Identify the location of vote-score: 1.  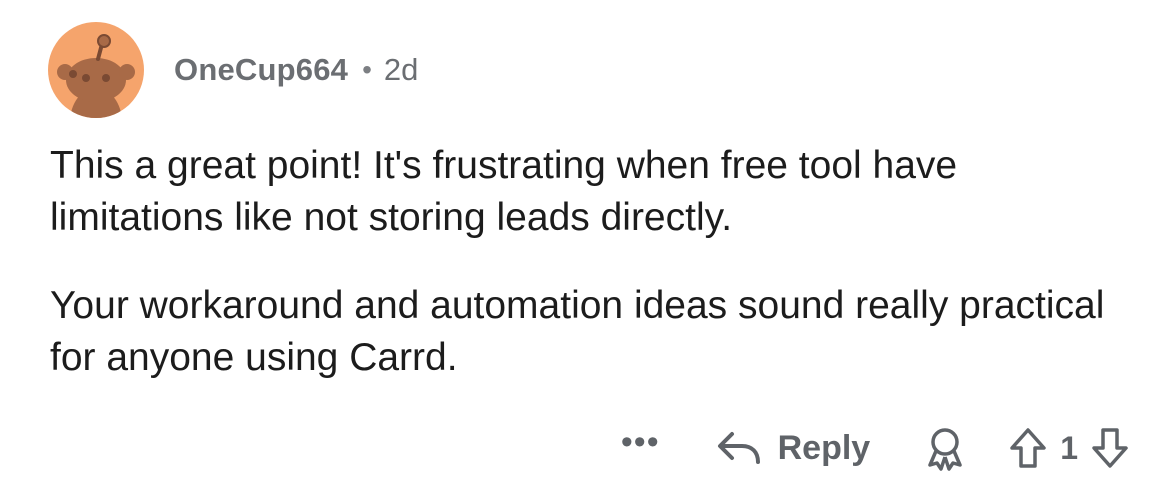
(1069, 447).